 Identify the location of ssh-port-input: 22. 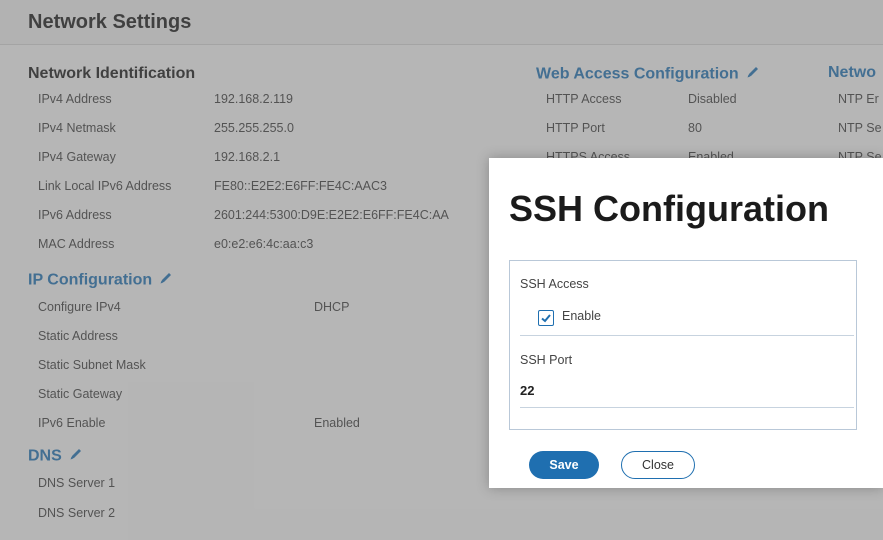
(527, 390).